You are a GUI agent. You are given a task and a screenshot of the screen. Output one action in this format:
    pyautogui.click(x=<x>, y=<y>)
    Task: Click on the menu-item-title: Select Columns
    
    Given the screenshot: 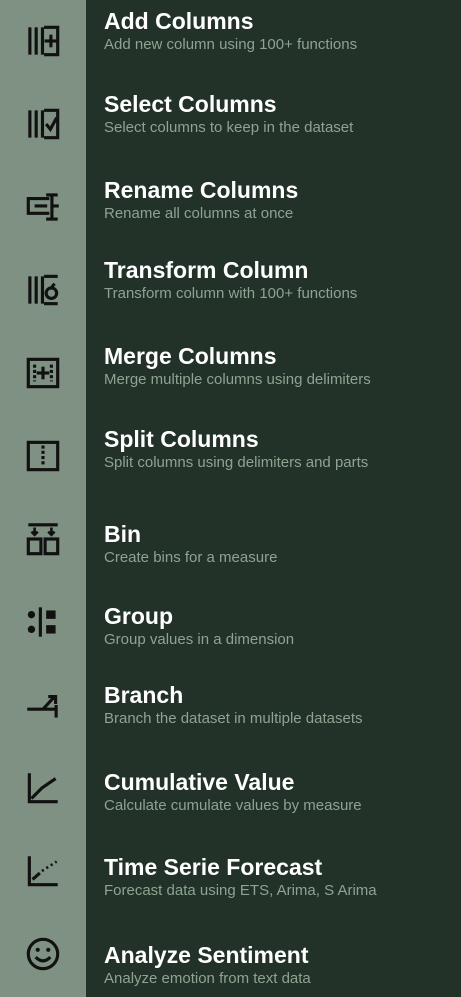 What is the action you would take?
    pyautogui.click(x=190, y=104)
    